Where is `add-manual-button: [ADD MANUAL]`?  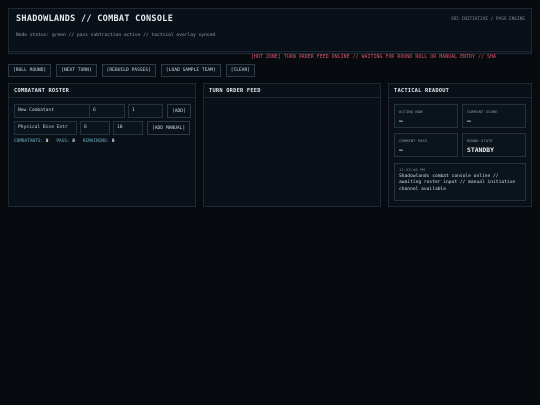
add-manual-button: [ADD MANUAL] is located at coordinates (169, 128).